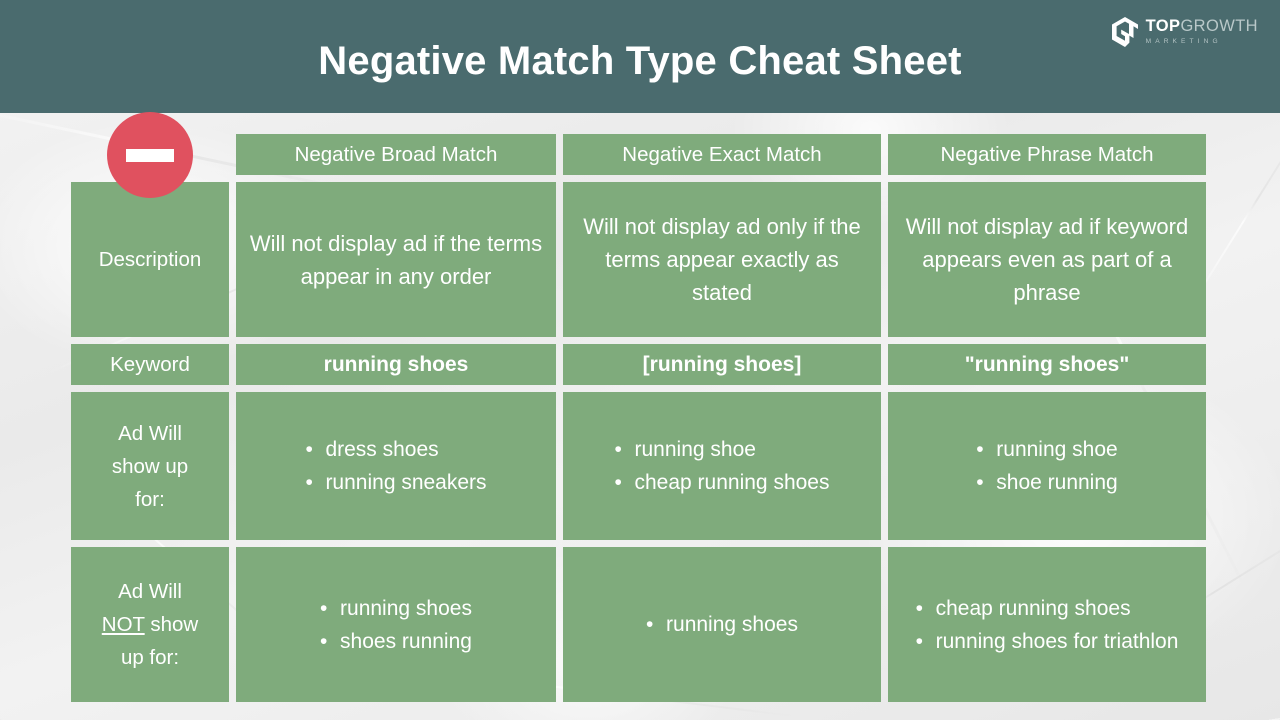 This screenshot has height=720, width=1280. Describe the element at coordinates (1046, 482) in the screenshot. I see `list-item: shoe running` at that location.